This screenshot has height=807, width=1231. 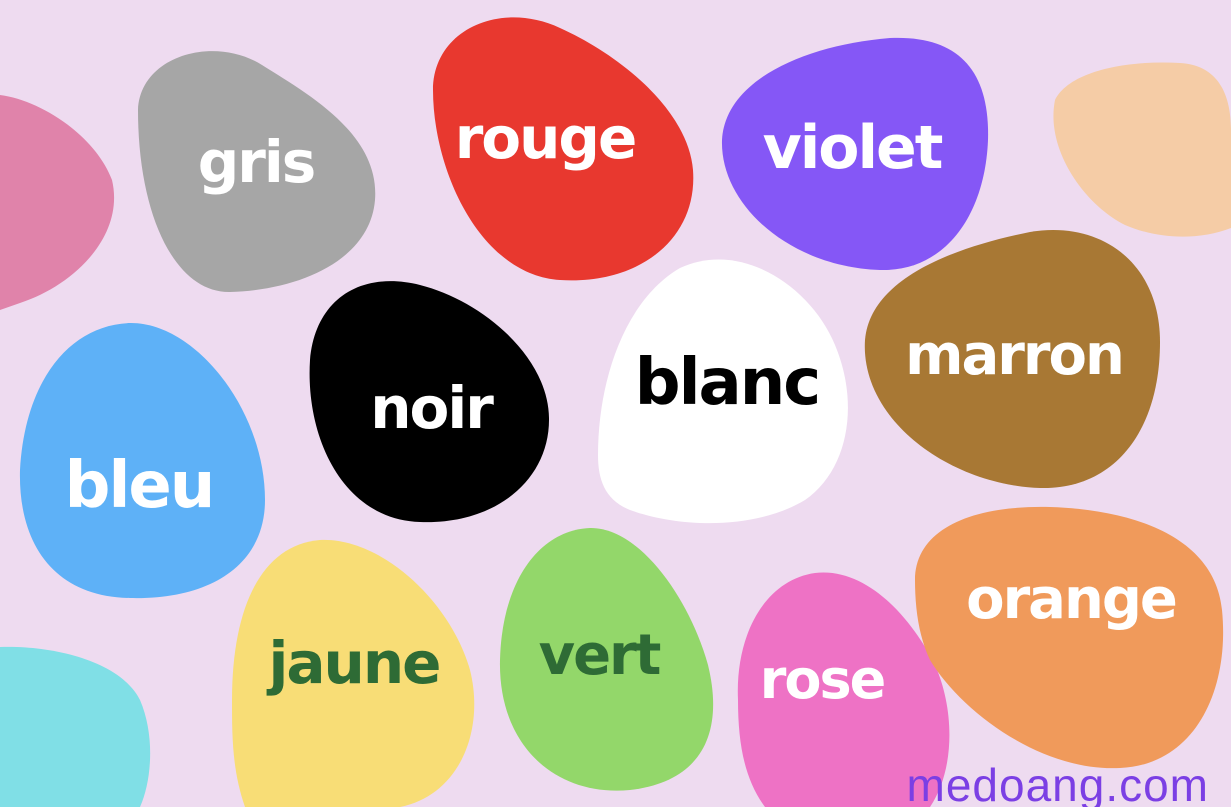 I want to click on label-blanc: blanc, so click(x=727, y=383).